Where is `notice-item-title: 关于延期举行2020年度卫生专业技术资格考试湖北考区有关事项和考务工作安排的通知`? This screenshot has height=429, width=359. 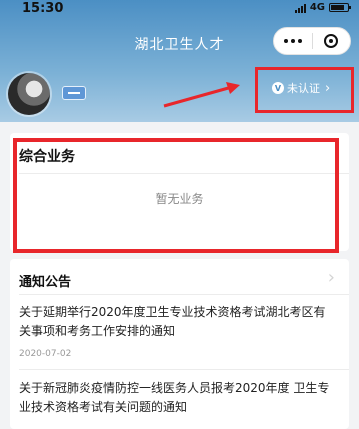 notice-item-title: 关于延期举行2020年度卫生专业技术资格考试湖北考区有关事项和考务工作安排的通知 is located at coordinates (172, 321).